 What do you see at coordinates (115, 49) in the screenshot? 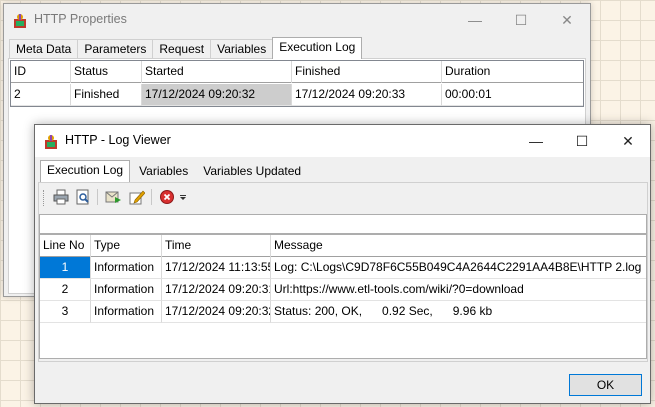
I see `tab-parameters: Parameters` at bounding box center [115, 49].